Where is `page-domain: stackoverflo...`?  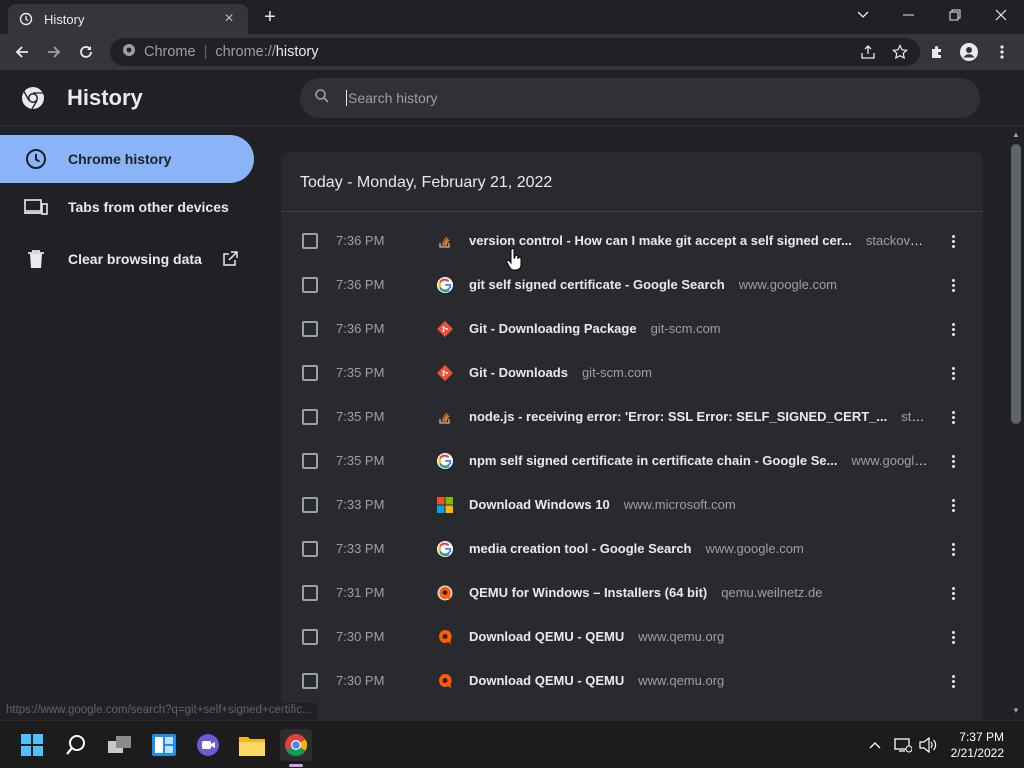
page-domain: stackoverflo... is located at coordinates (897, 240).